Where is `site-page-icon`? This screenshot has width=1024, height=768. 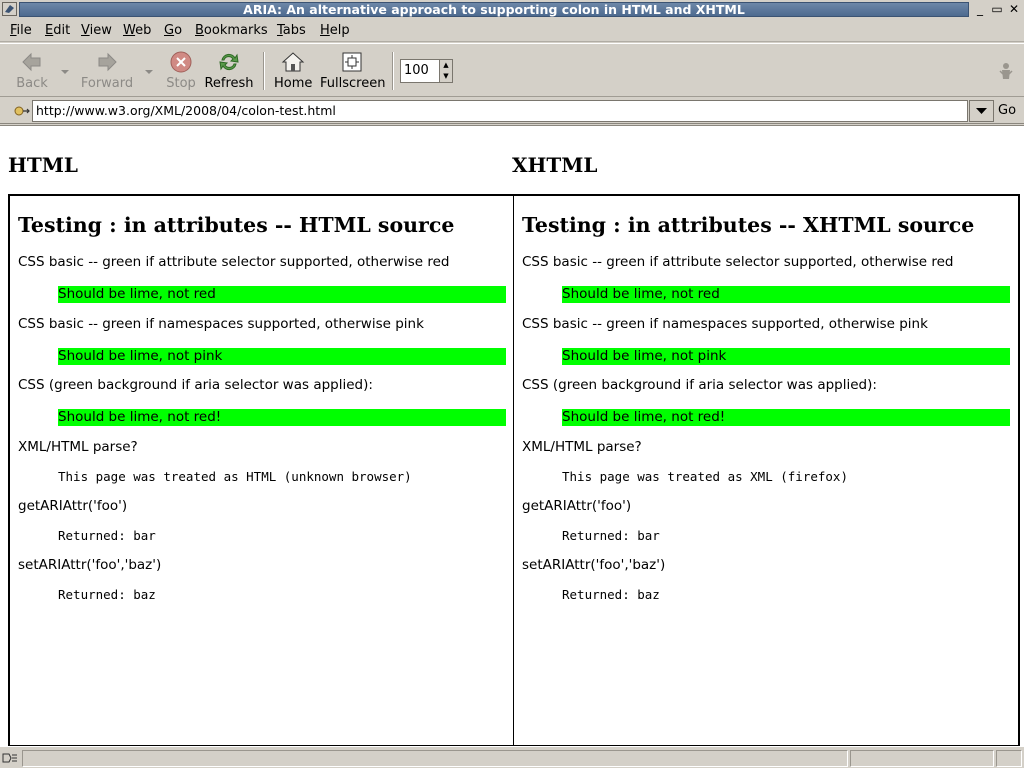 site-page-icon is located at coordinates (22, 111).